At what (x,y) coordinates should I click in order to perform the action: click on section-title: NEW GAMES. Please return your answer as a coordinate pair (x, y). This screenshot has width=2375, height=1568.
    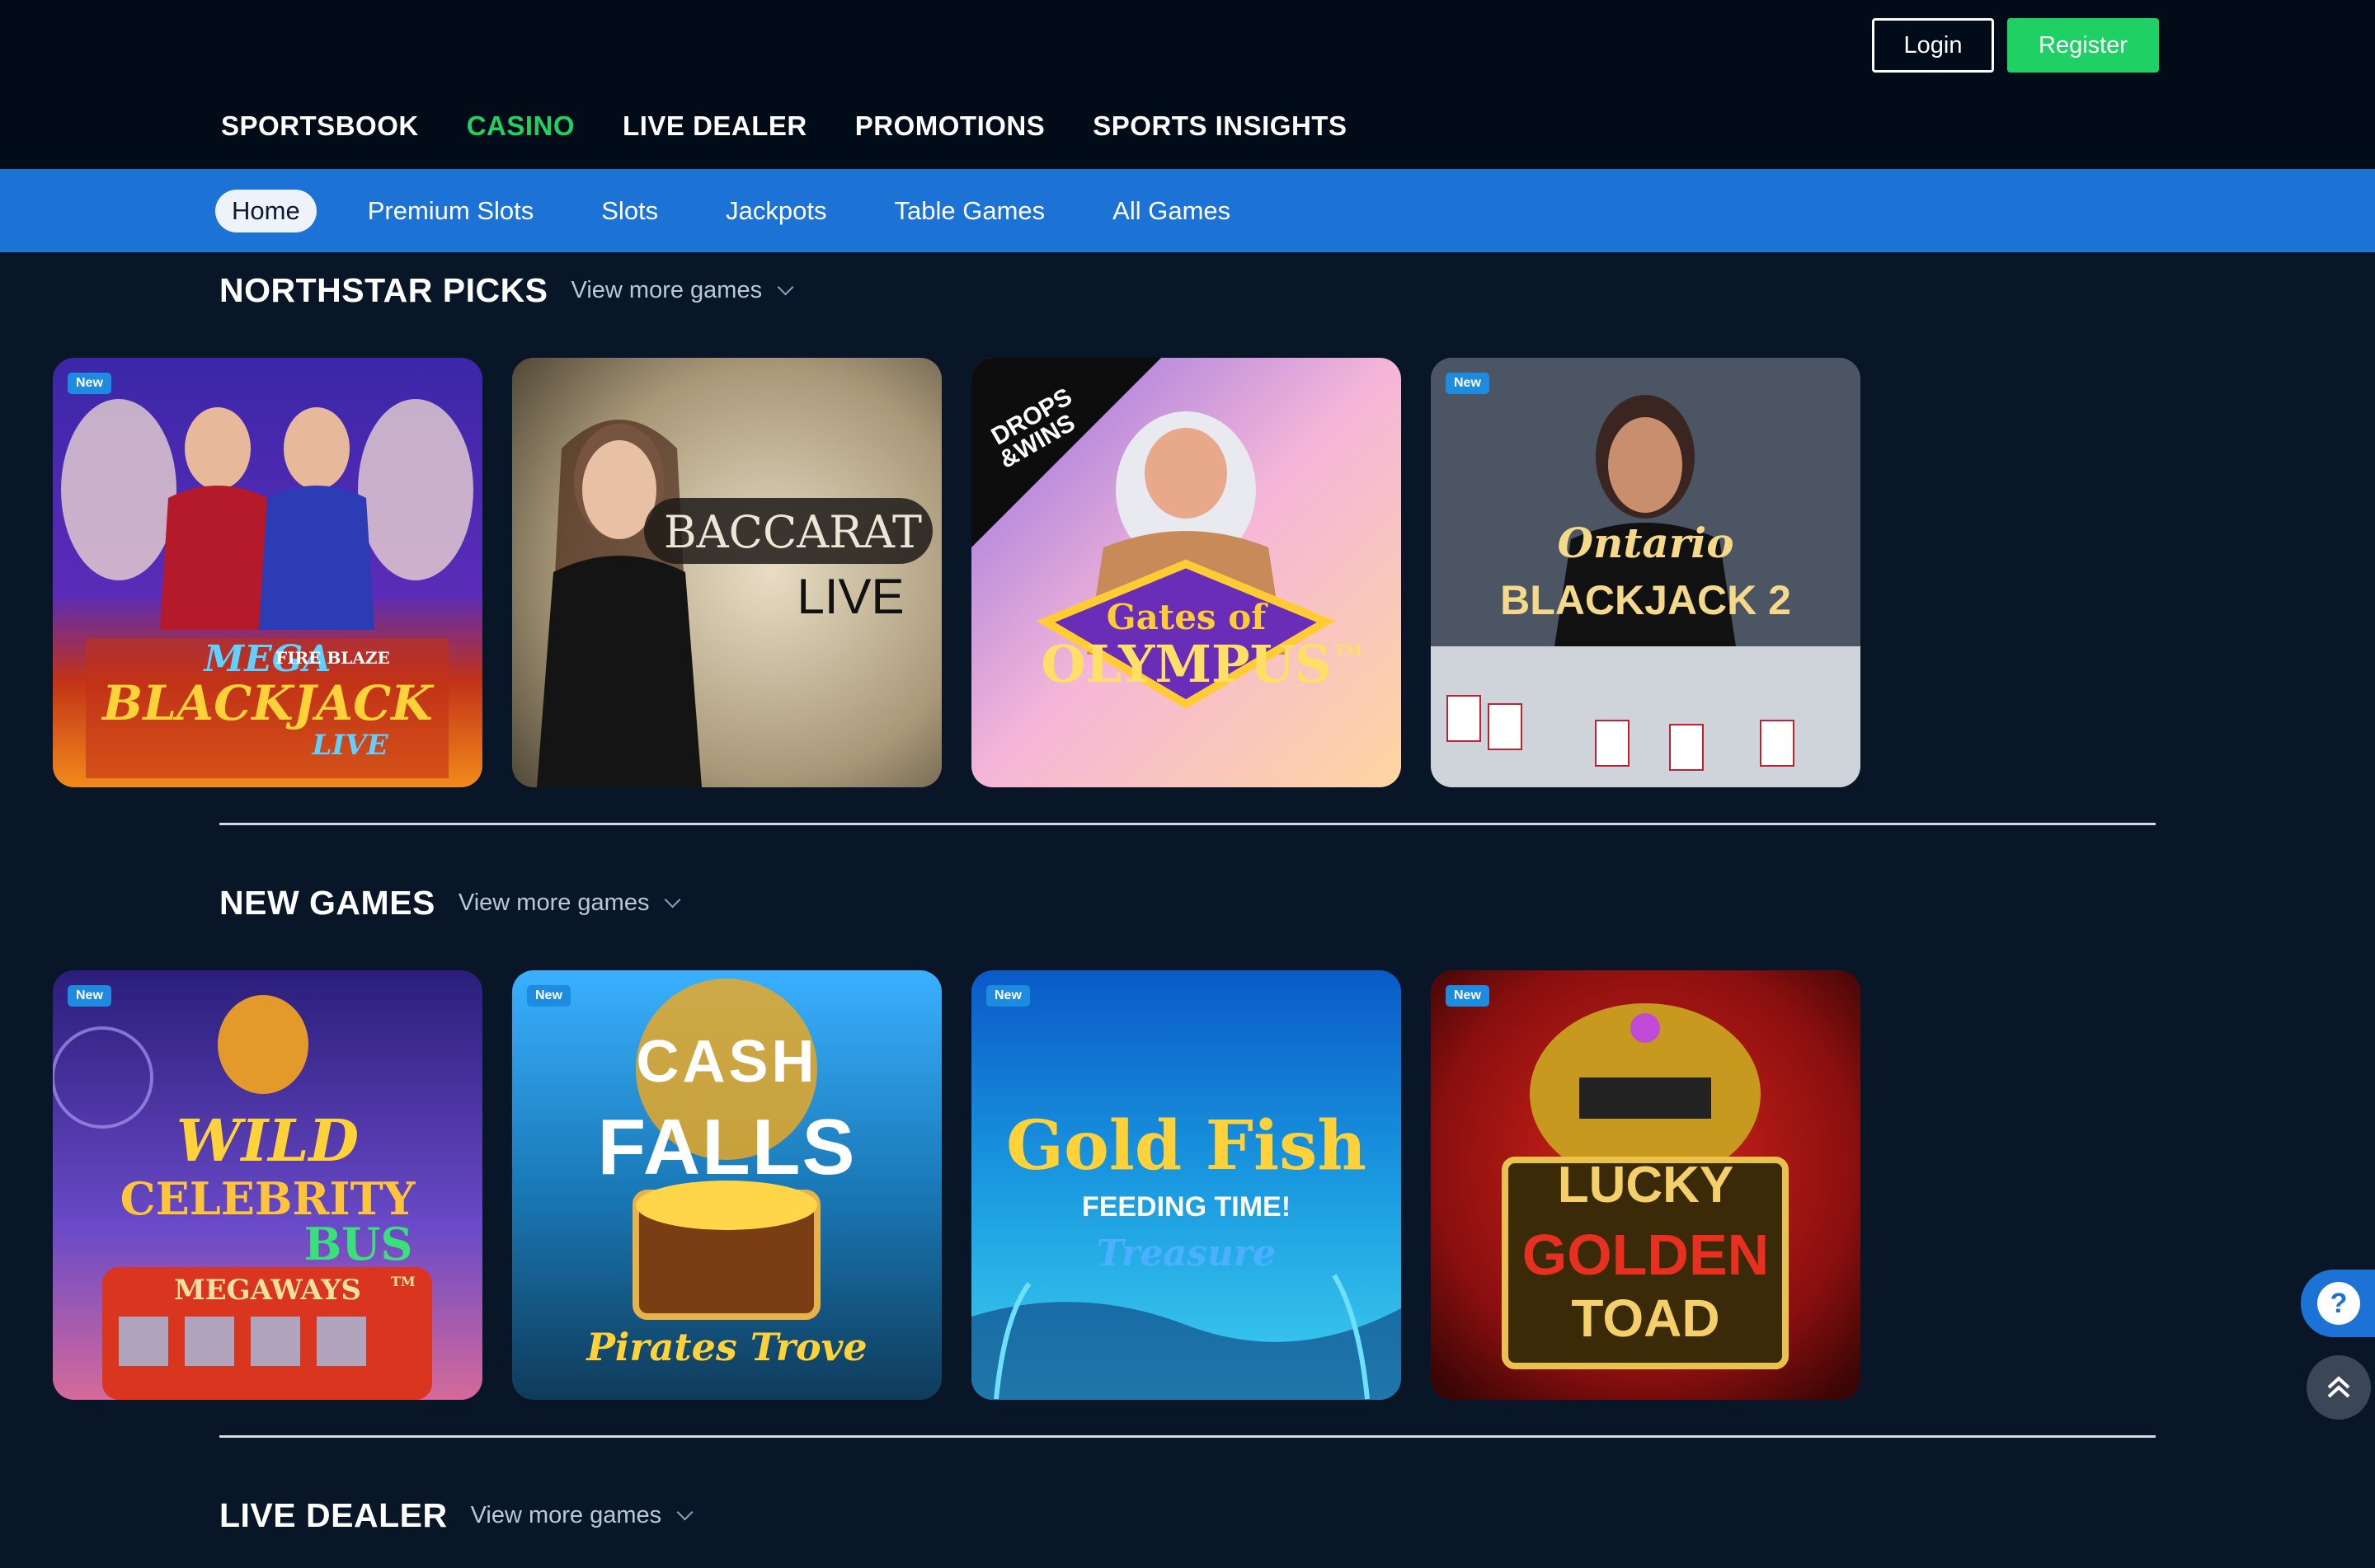
    Looking at the image, I should click on (327, 902).